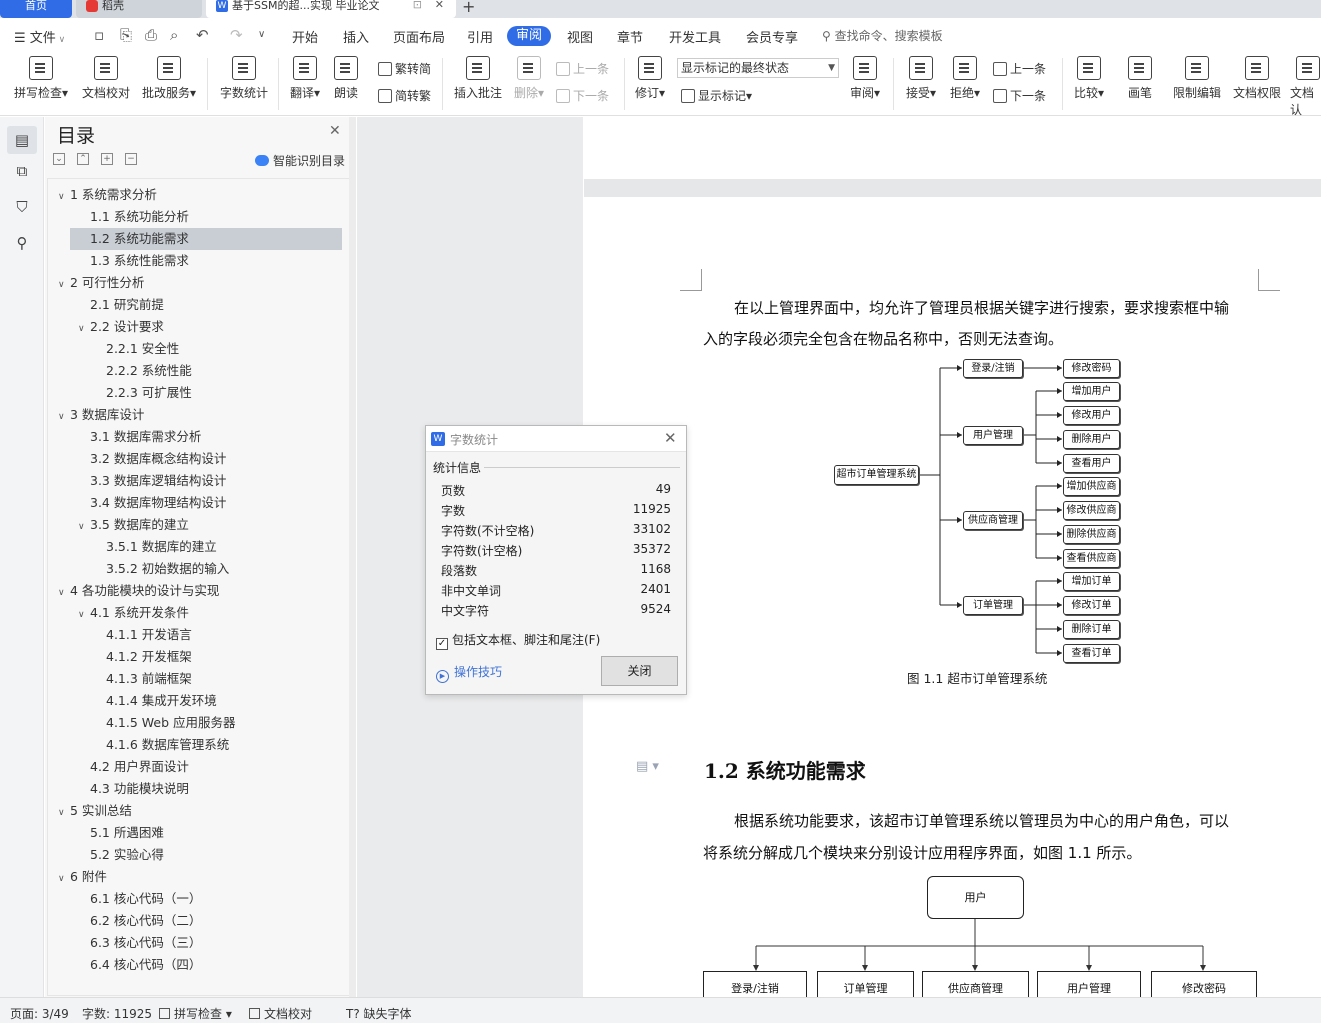 Image resolution: width=1321 pixels, height=1023 pixels. I want to click on remove-heading-icon: −, so click(131, 159).